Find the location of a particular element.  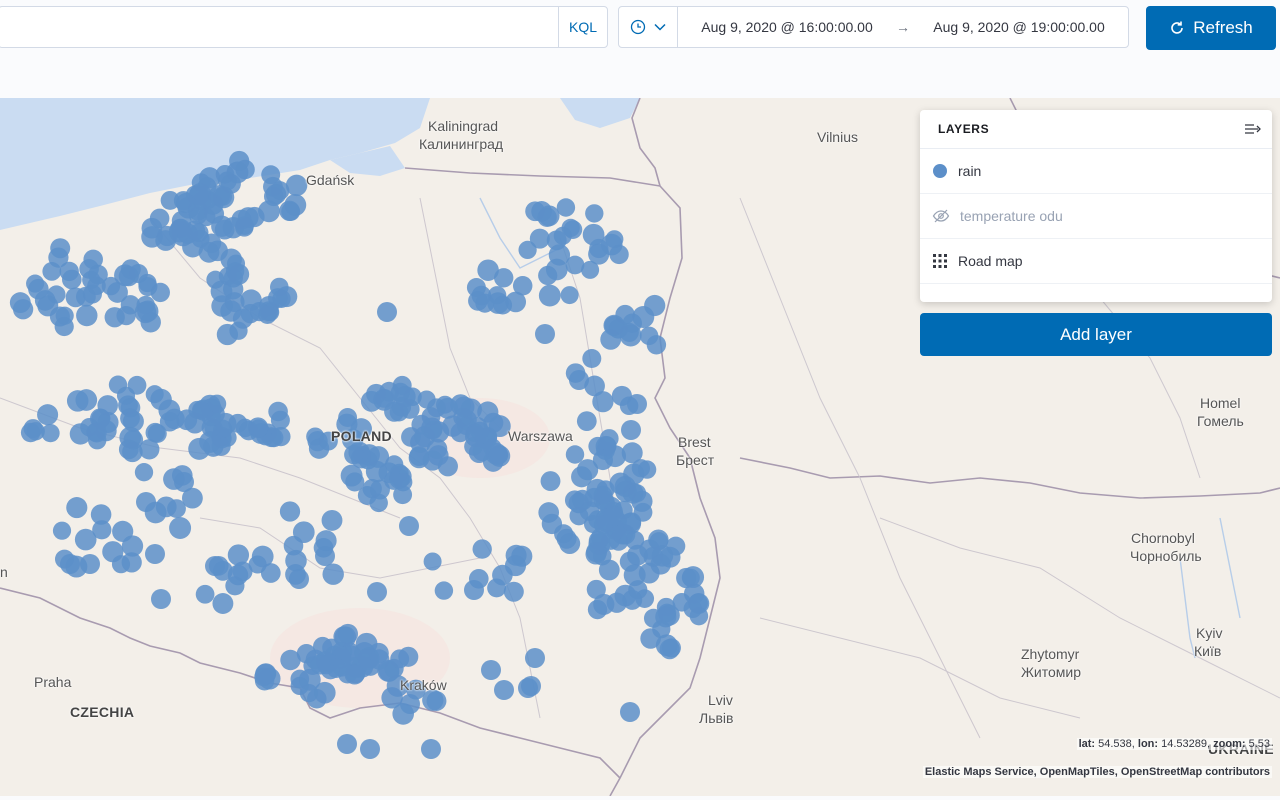

search-input is located at coordinates (281, 28).